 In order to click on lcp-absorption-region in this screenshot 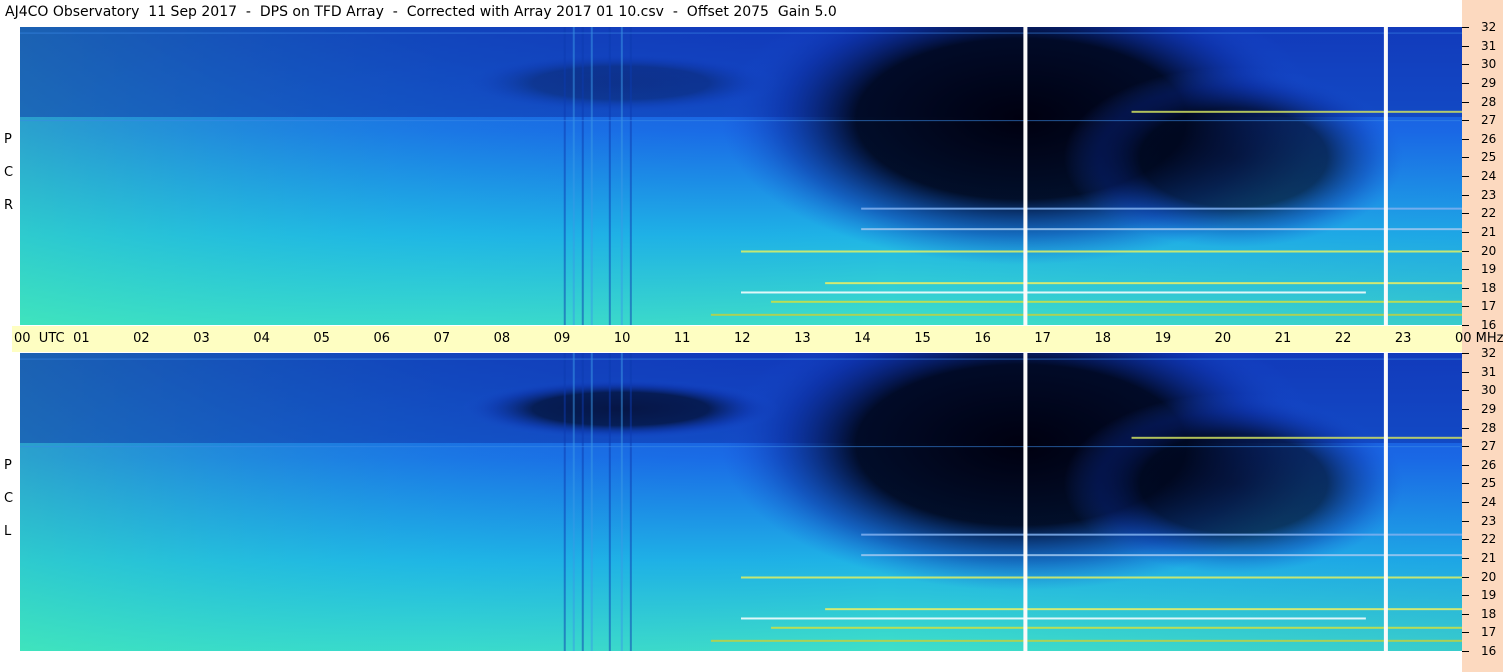, I will do `click(1233, 483)`.